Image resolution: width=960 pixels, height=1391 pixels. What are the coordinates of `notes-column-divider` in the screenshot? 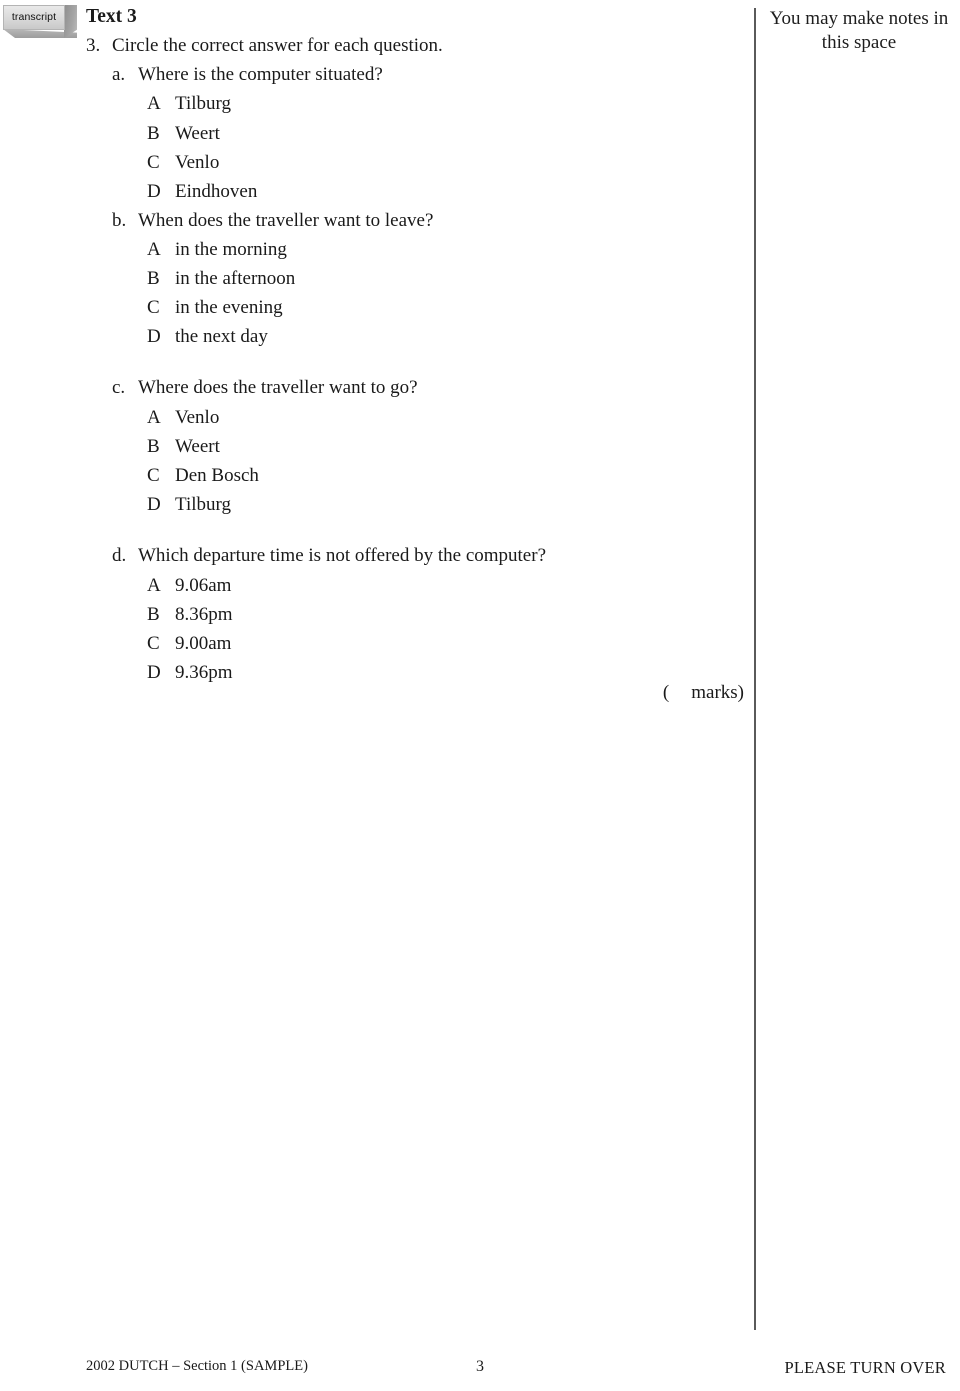 It's located at (755, 669).